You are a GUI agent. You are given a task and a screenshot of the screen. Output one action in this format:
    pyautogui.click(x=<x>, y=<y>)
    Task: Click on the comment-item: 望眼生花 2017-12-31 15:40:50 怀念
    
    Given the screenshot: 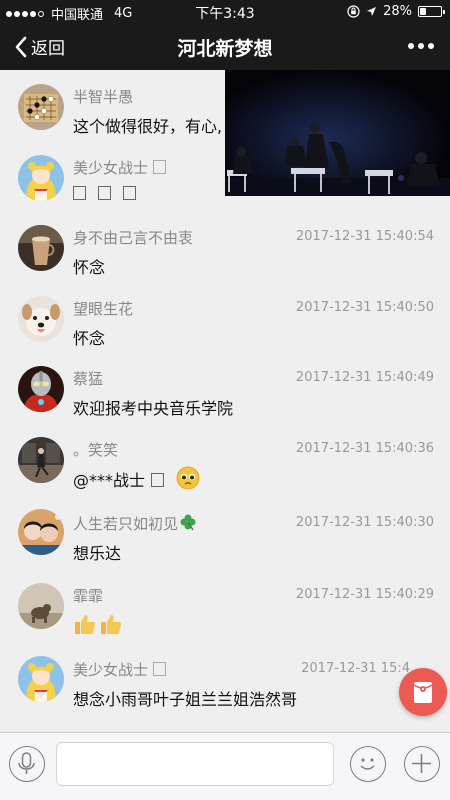 What is the action you would take?
    pyautogui.click(x=225, y=317)
    